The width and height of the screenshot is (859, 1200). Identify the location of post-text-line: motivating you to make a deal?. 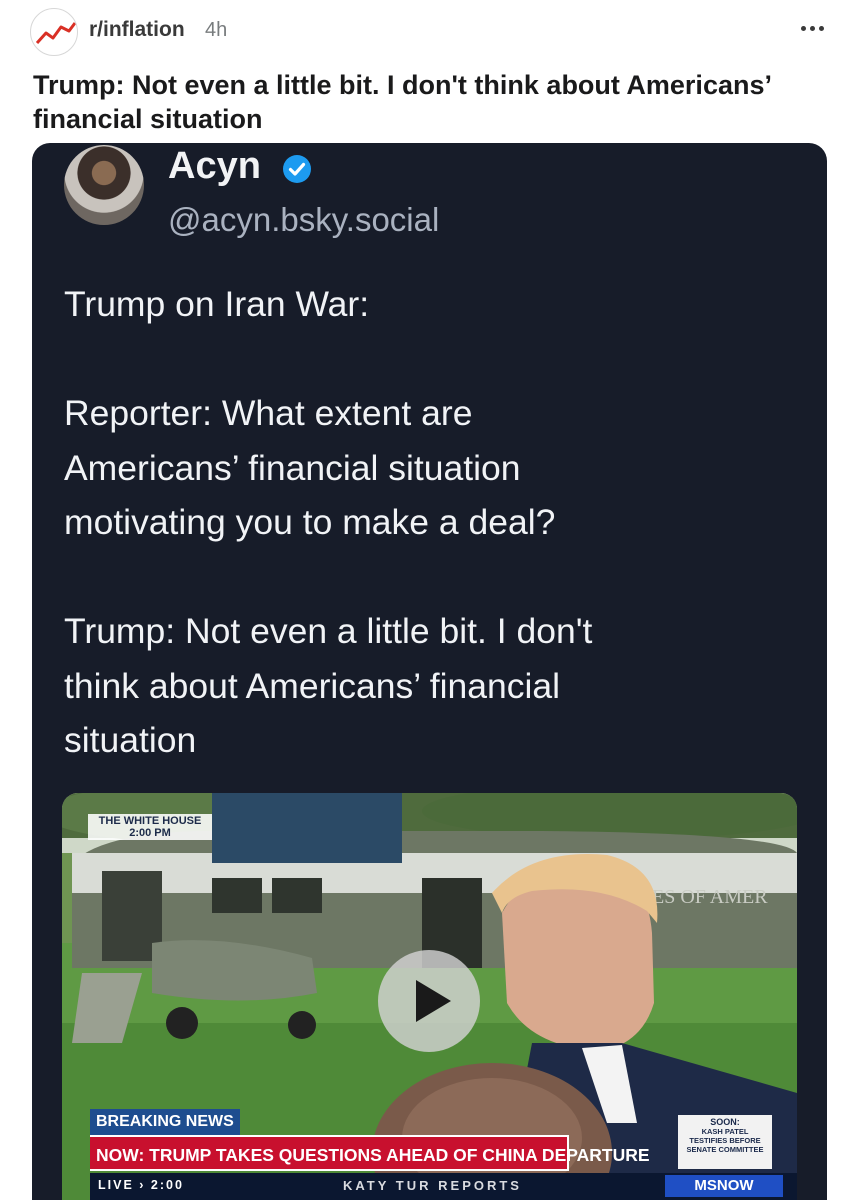
(310, 522).